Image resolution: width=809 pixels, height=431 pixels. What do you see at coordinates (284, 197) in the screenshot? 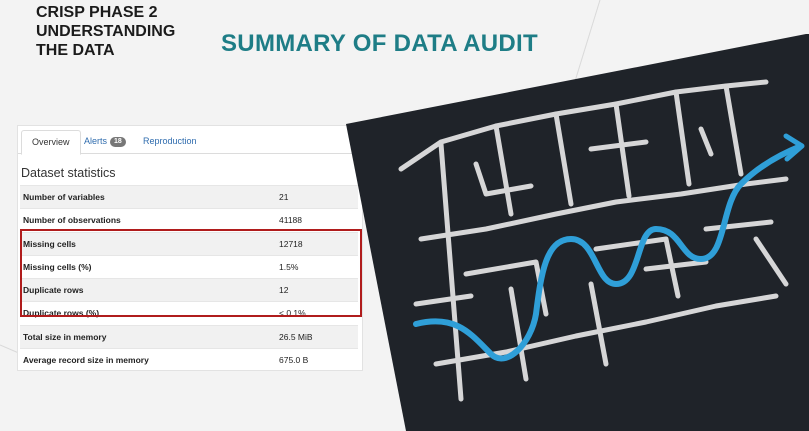
I see `row-value: 21` at bounding box center [284, 197].